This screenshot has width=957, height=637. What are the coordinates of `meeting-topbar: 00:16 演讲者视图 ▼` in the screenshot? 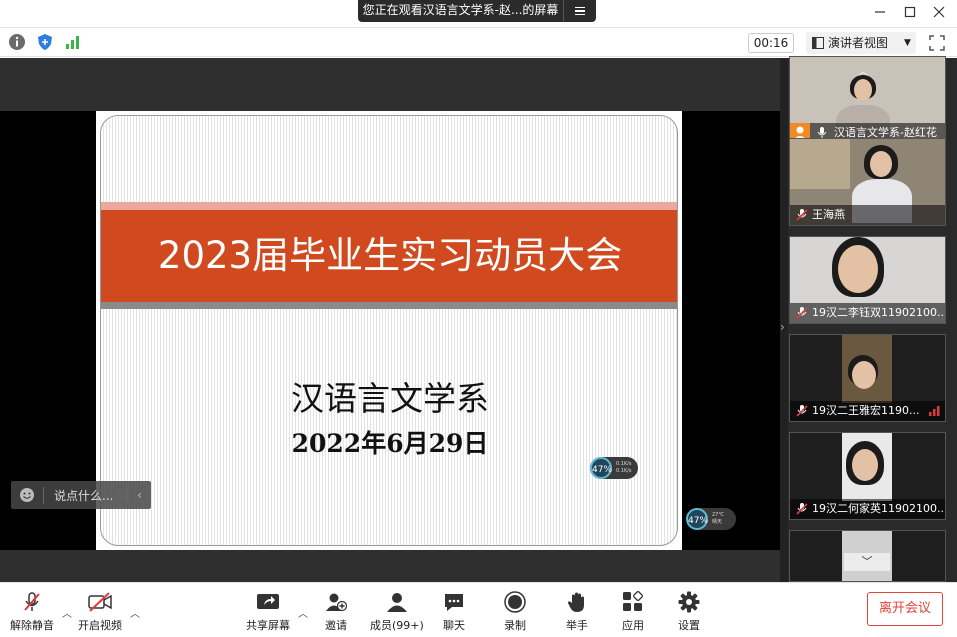 It's located at (478, 42).